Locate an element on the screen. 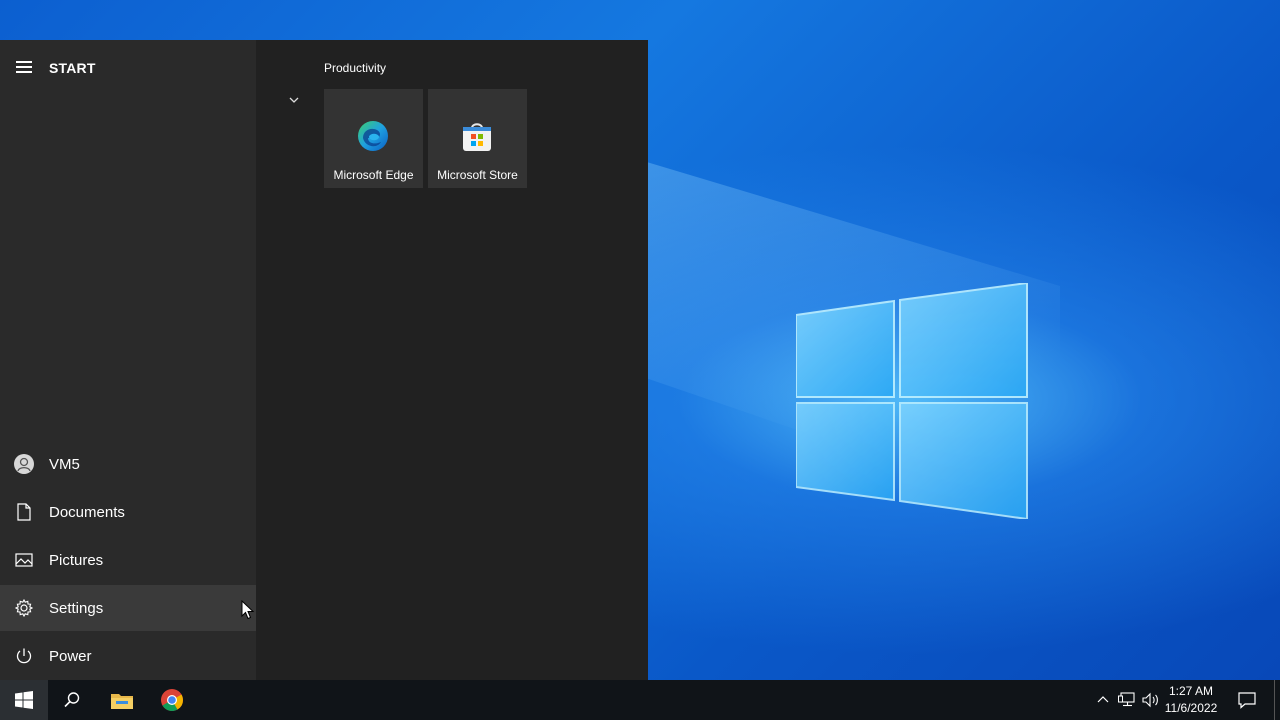  pictures-icon is located at coordinates (24, 560).